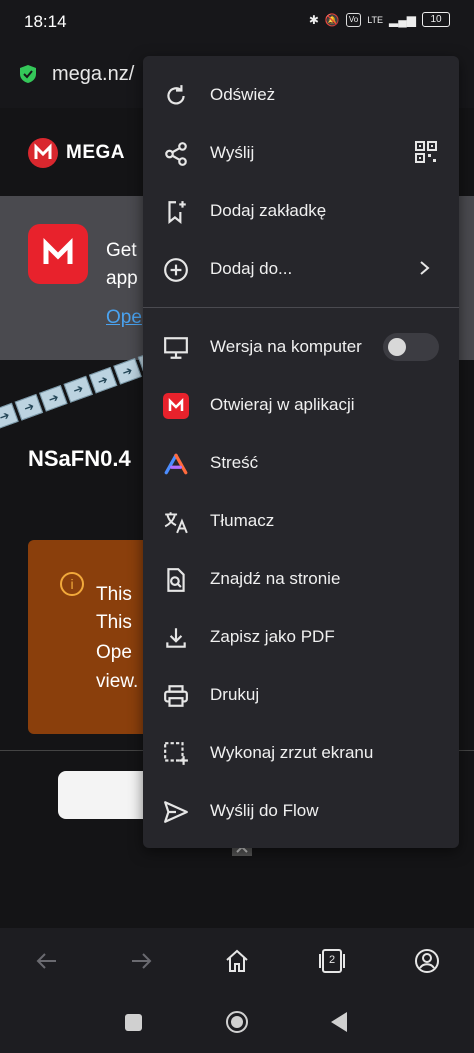  Describe the element at coordinates (124, 318) in the screenshot. I see `banner-open-link: Ope` at that location.